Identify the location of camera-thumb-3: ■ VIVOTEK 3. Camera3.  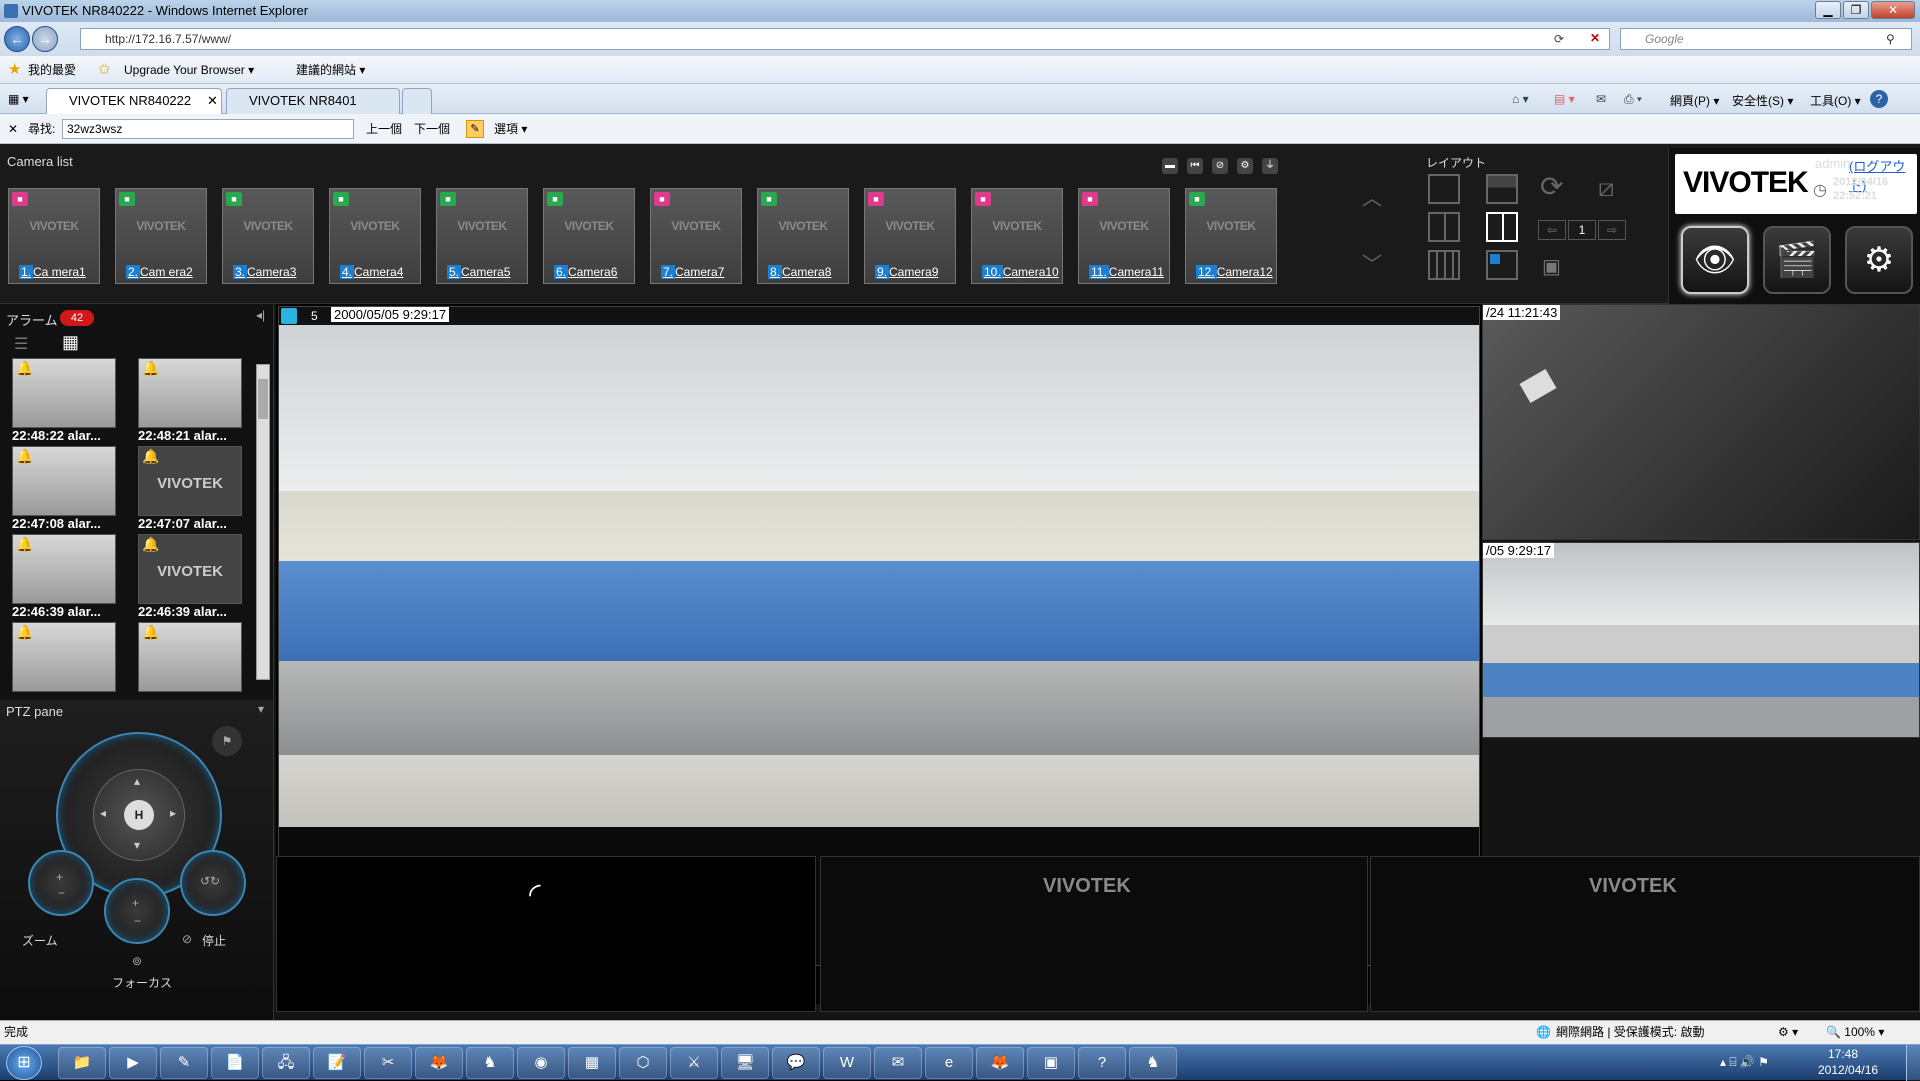
(268, 236).